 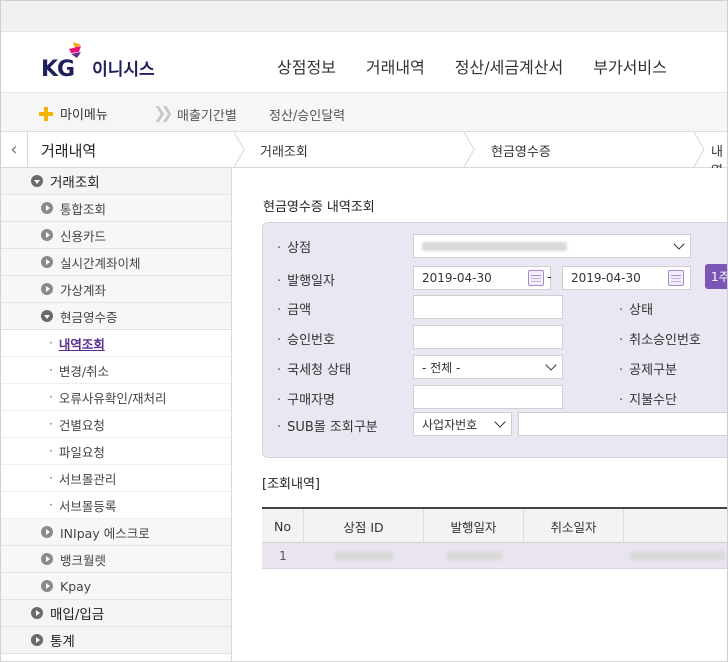 I want to click on chevron-down-icon, so click(x=500, y=422).